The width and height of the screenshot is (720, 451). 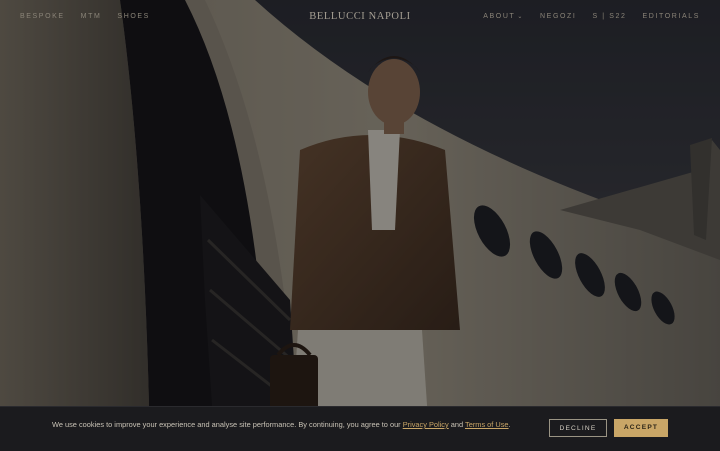 I want to click on cookie-text-middle: and, so click(x=457, y=424).